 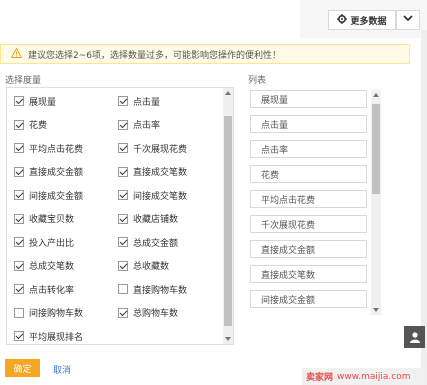 What do you see at coordinates (139, 125) in the screenshot?
I see `metric-option: 点击率` at bounding box center [139, 125].